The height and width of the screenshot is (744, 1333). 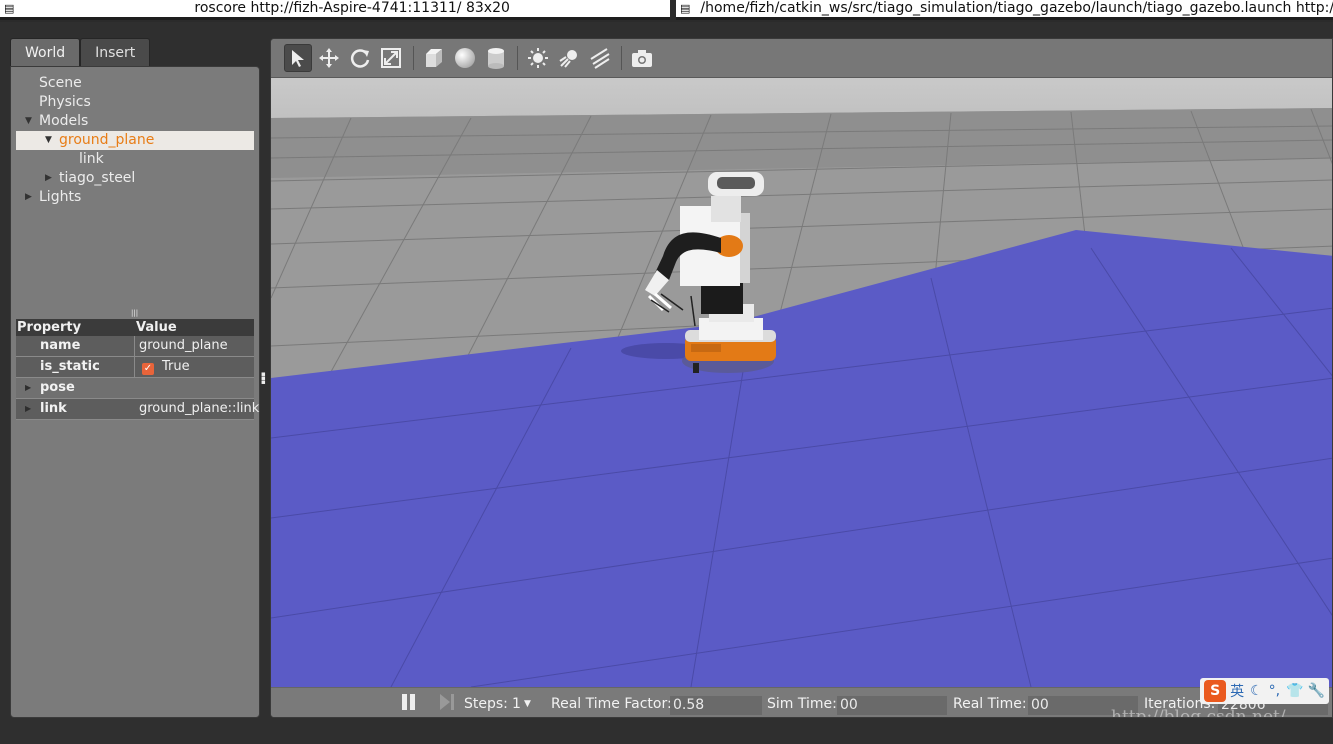 I want to click on moon-icon: ☾, so click(x=1256, y=691).